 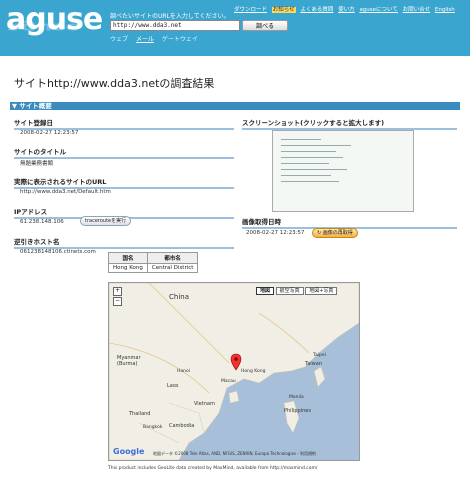 What do you see at coordinates (157, 38) in the screenshot?
I see `search-tabs: ウェブ メール ゲートウェイ` at bounding box center [157, 38].